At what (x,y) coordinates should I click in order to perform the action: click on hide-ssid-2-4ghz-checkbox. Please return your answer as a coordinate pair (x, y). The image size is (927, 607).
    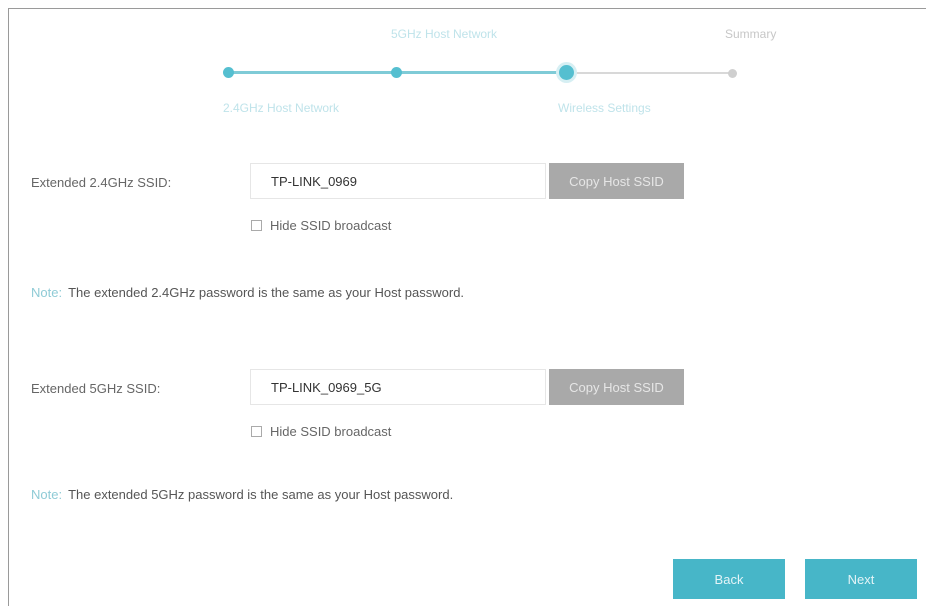
    Looking at the image, I should click on (256, 225).